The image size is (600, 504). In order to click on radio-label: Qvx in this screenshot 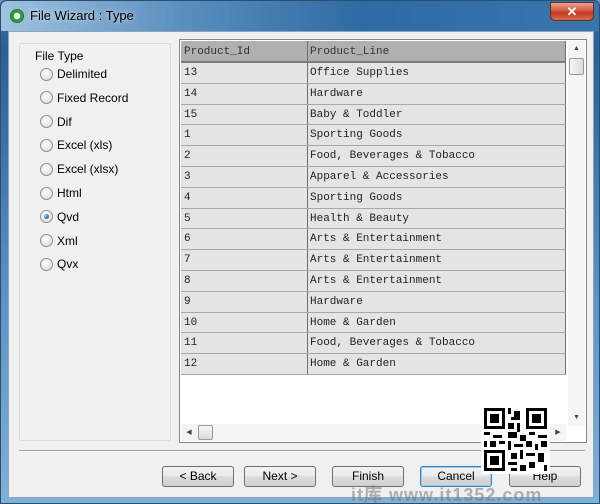, I will do `click(68, 264)`.